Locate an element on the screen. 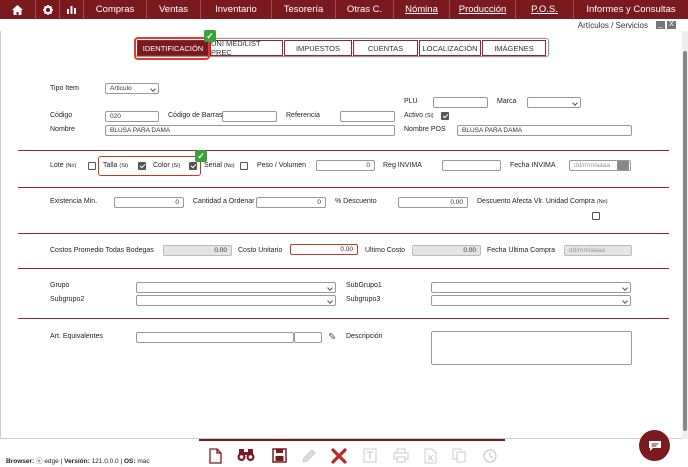 This screenshot has width=688, height=467. grupo-label: Grupo is located at coordinates (60, 285).